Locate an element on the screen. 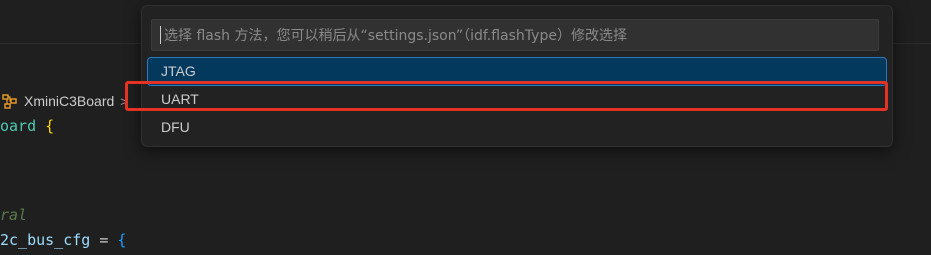 The height and width of the screenshot is (255, 931). code-token: oard is located at coordinates (23, 126).